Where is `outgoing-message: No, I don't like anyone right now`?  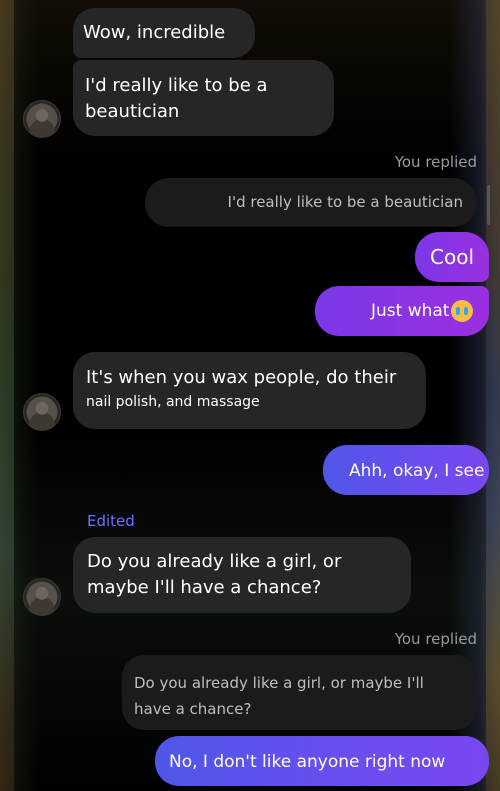 outgoing-message: No, I don't like anyone right now is located at coordinates (322, 761).